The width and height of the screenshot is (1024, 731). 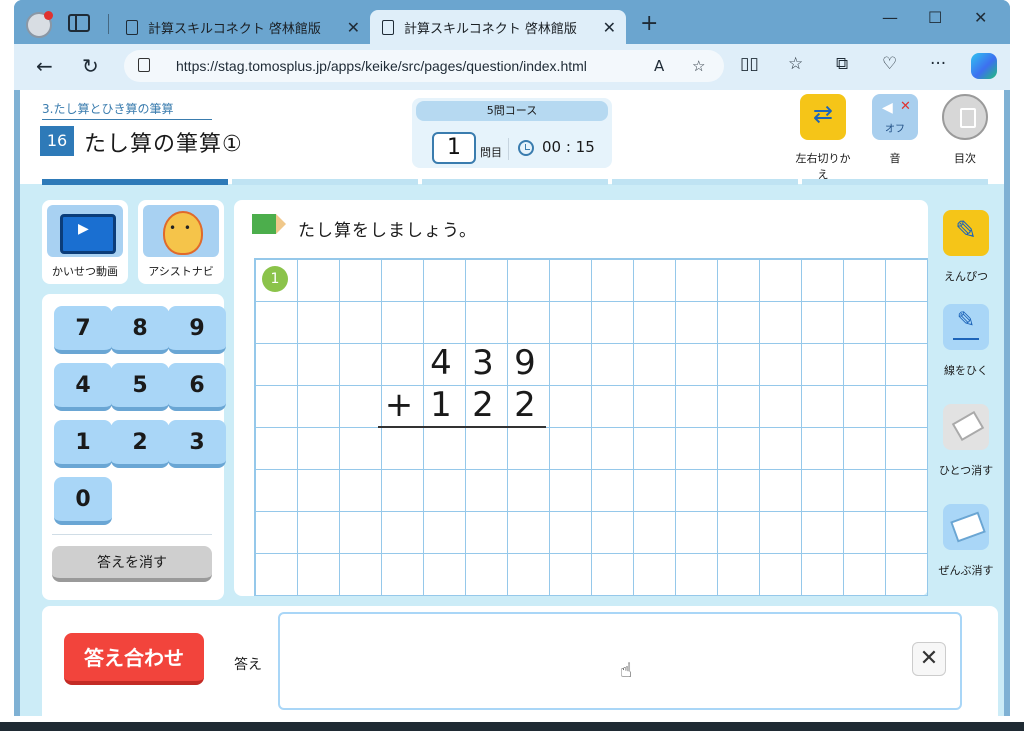 I want to click on top-digit-tens: 3, so click(x=483, y=363).